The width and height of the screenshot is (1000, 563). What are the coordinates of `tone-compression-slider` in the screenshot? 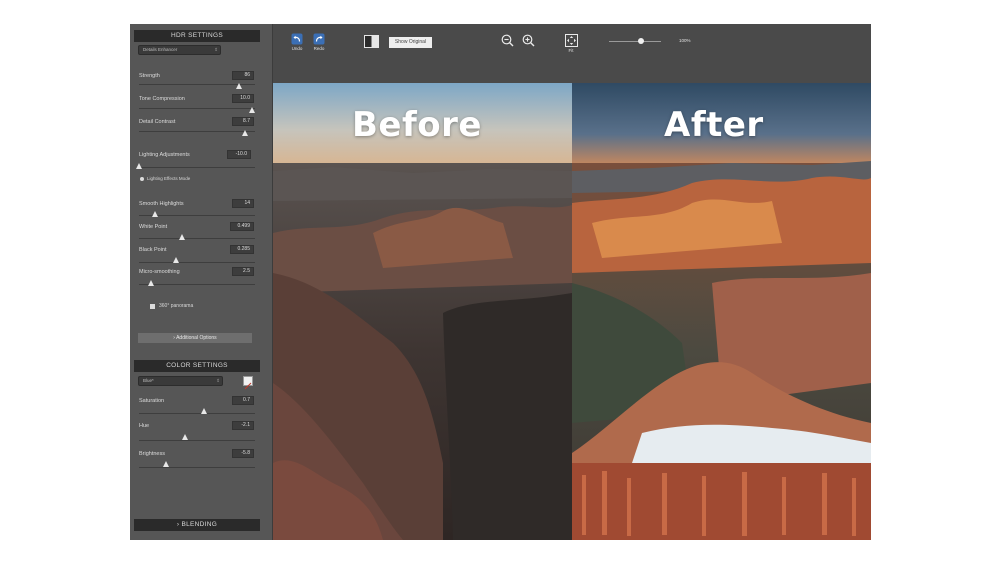 It's located at (197, 108).